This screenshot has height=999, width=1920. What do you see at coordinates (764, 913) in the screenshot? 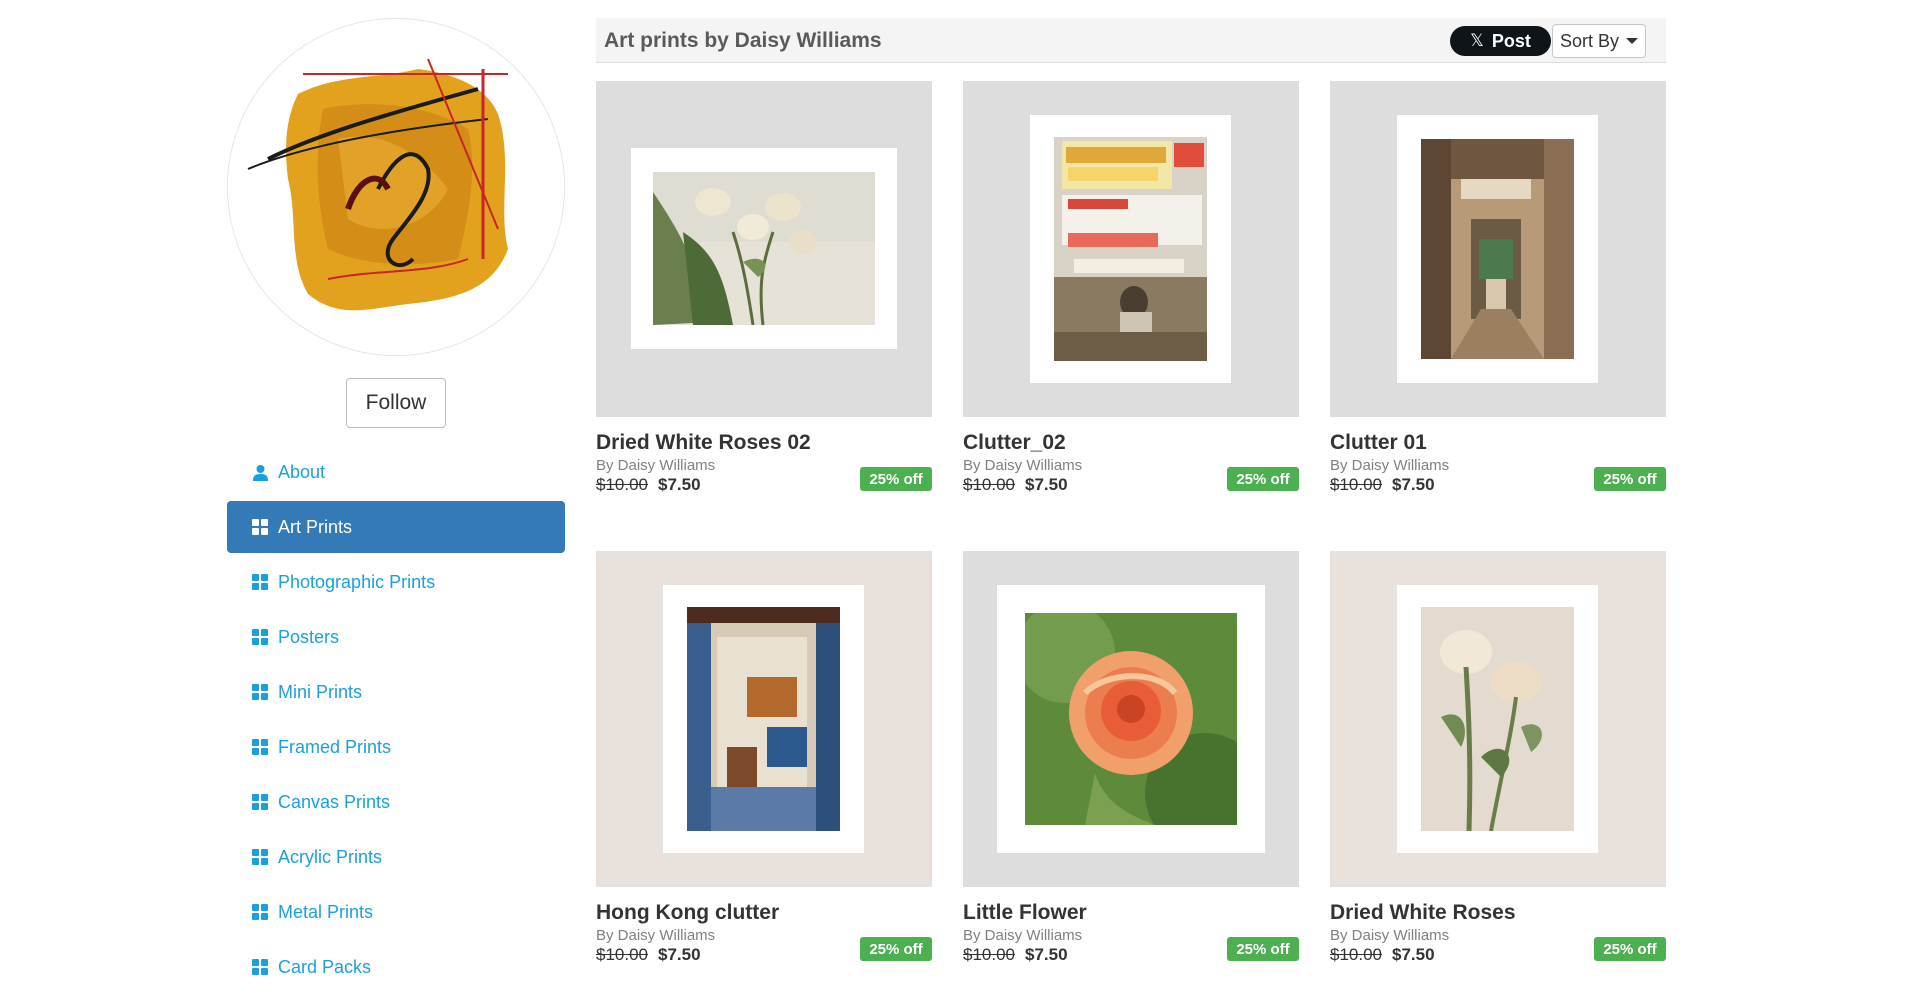
I see `product-title: Hong Kong clutter` at bounding box center [764, 913].